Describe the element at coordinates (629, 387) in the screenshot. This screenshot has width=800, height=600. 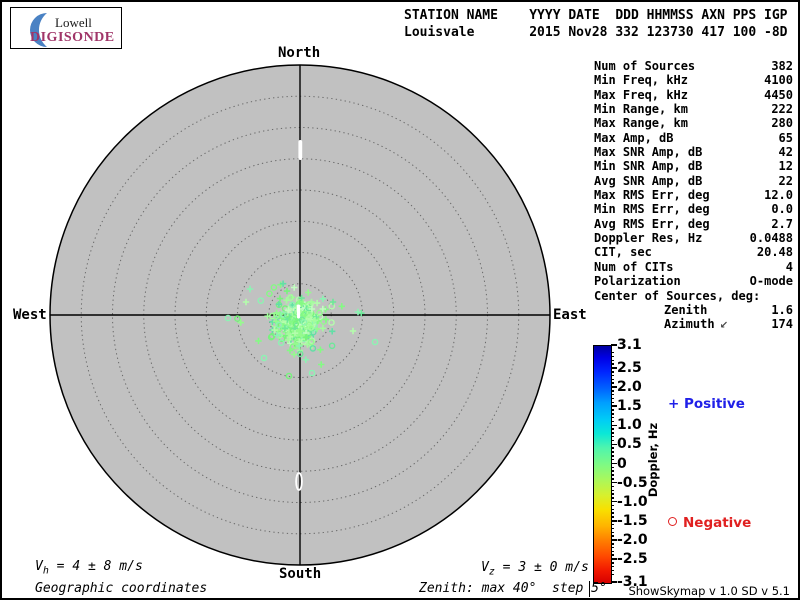
I see `colorbar-tick-label: 2.0` at that location.